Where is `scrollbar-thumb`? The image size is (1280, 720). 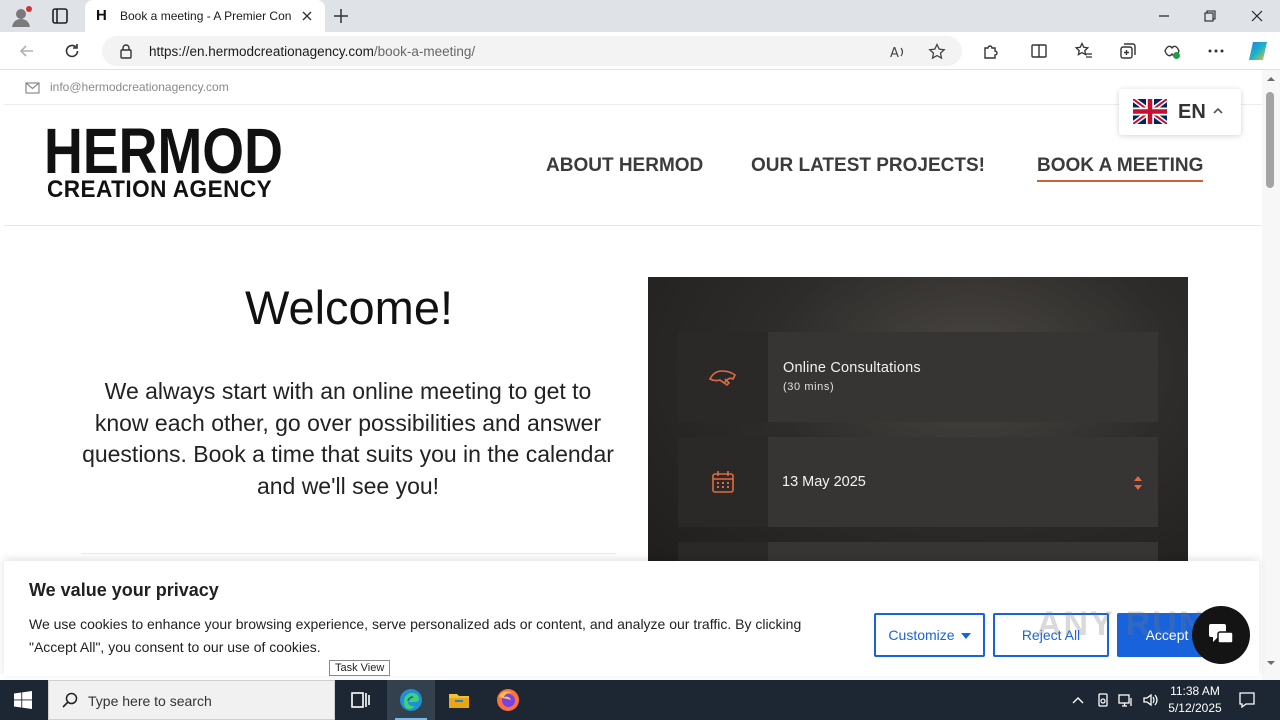 scrollbar-thumb is located at coordinates (1270, 140).